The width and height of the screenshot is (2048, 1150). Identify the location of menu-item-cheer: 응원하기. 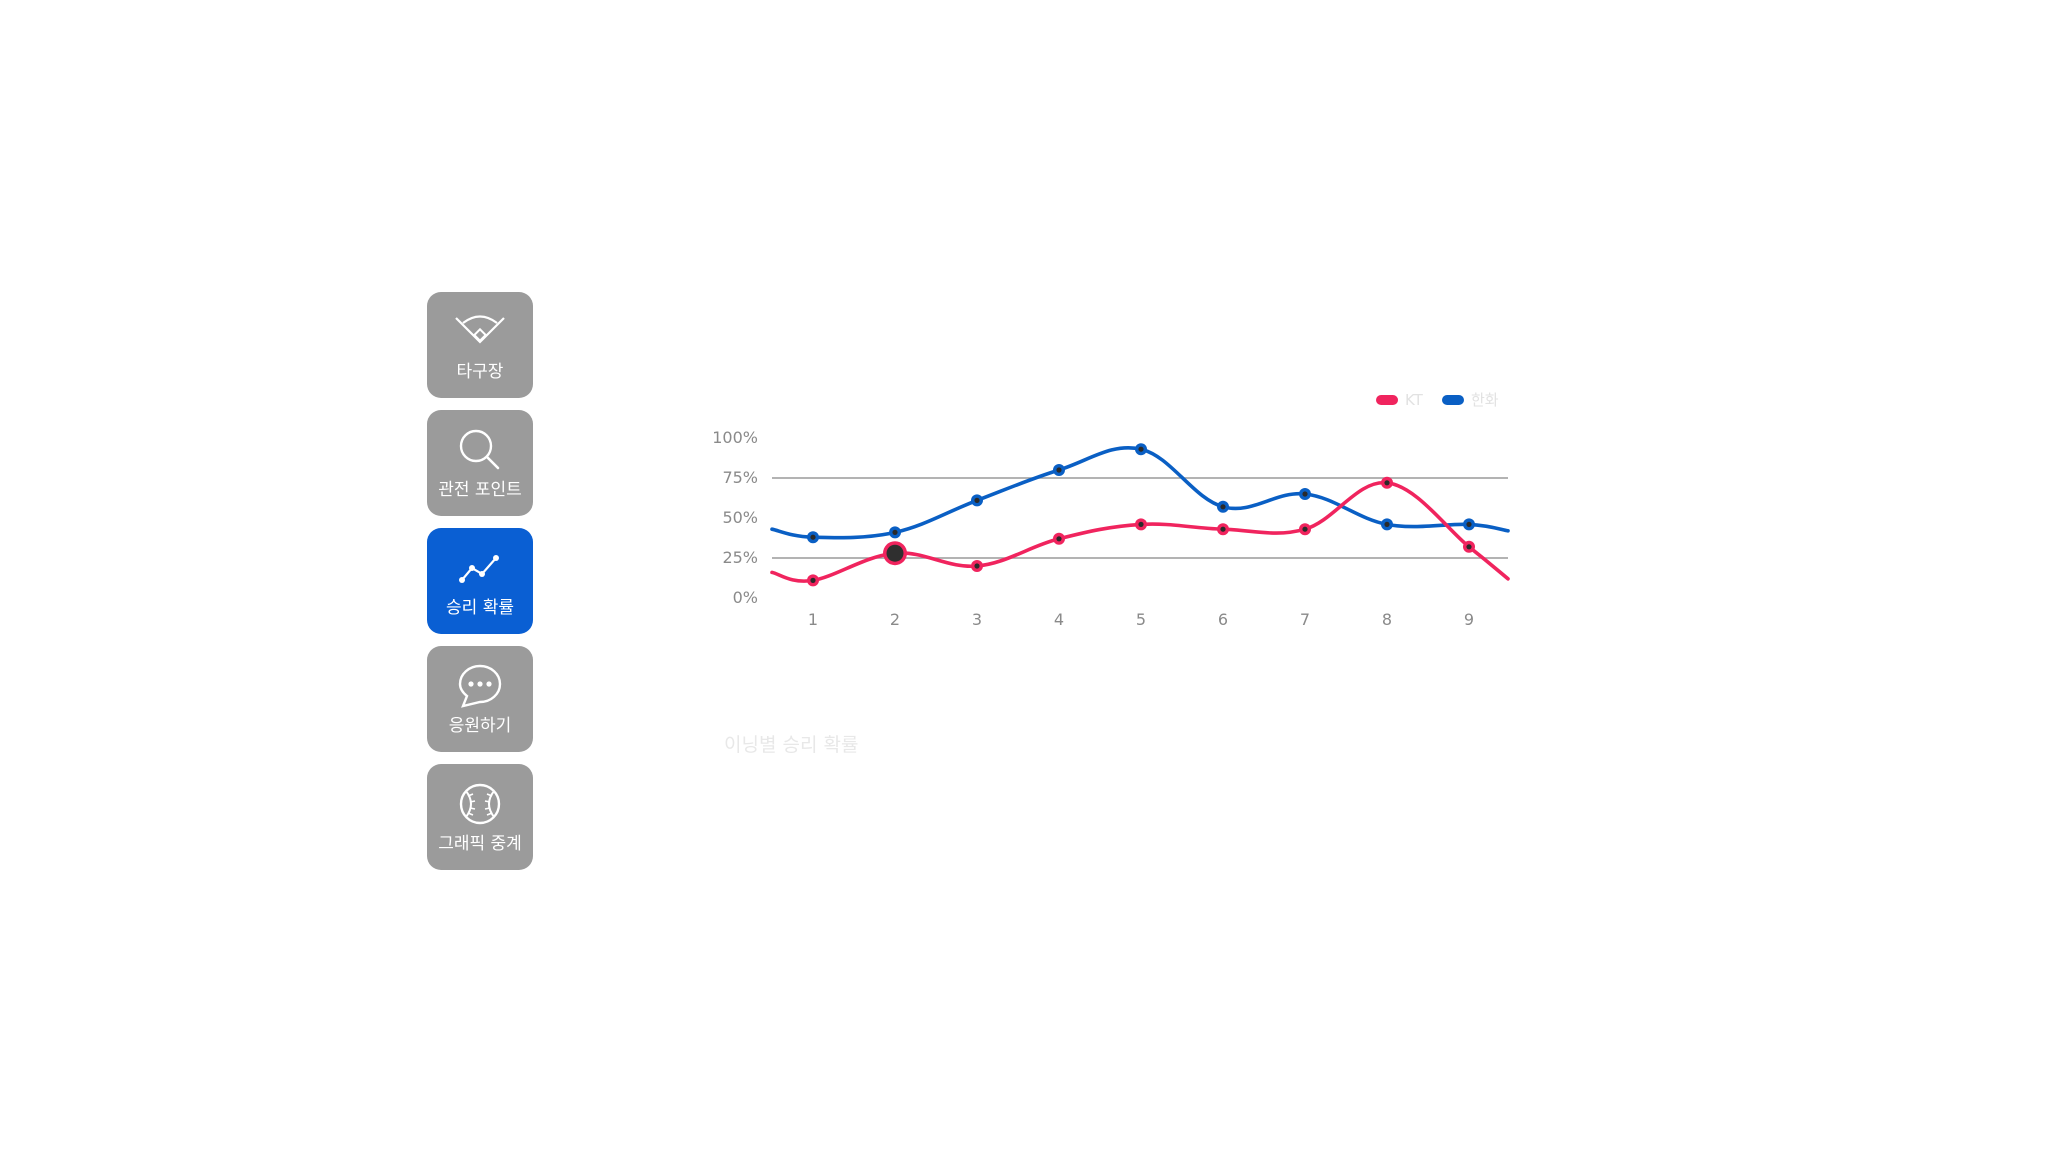
(480, 699).